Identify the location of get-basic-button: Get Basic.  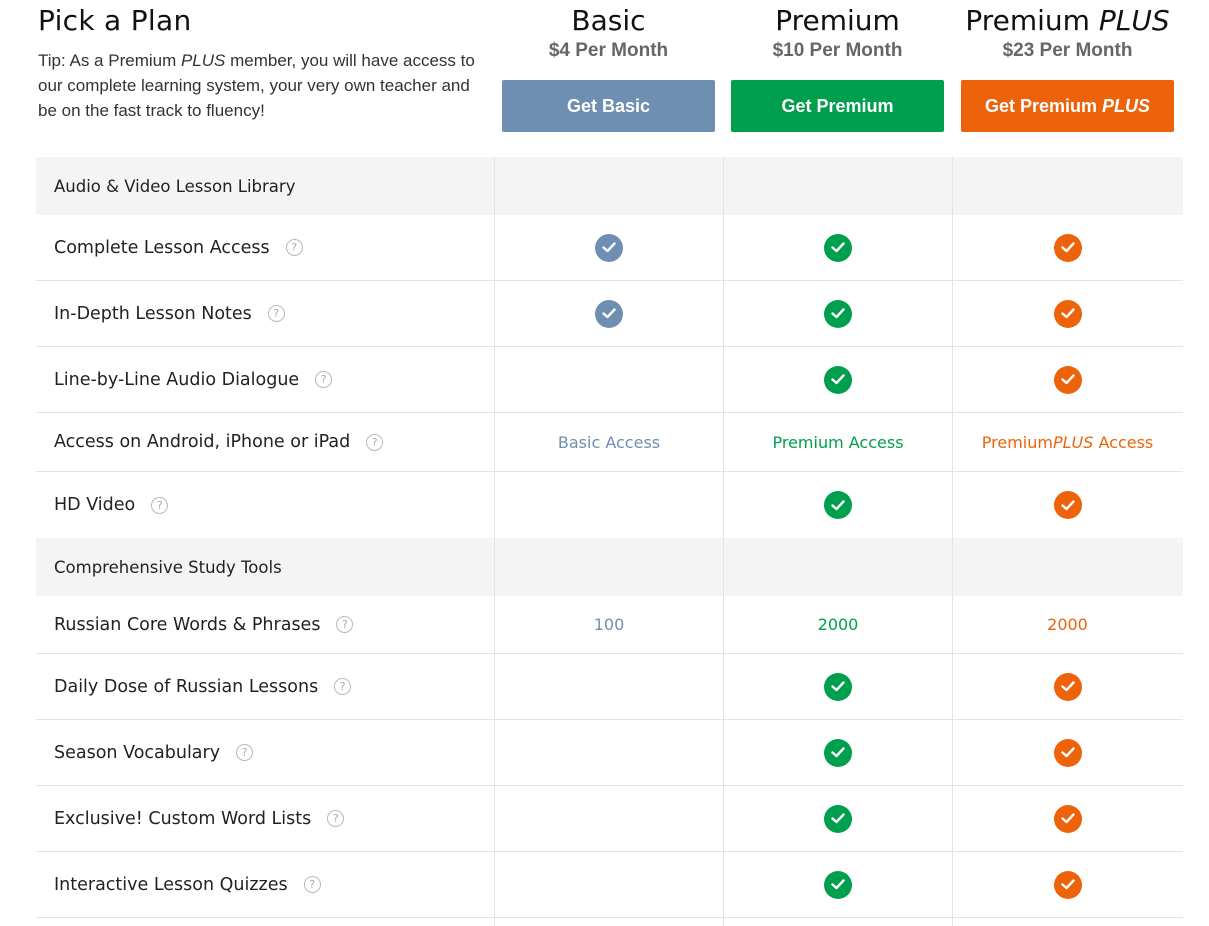
(608, 106).